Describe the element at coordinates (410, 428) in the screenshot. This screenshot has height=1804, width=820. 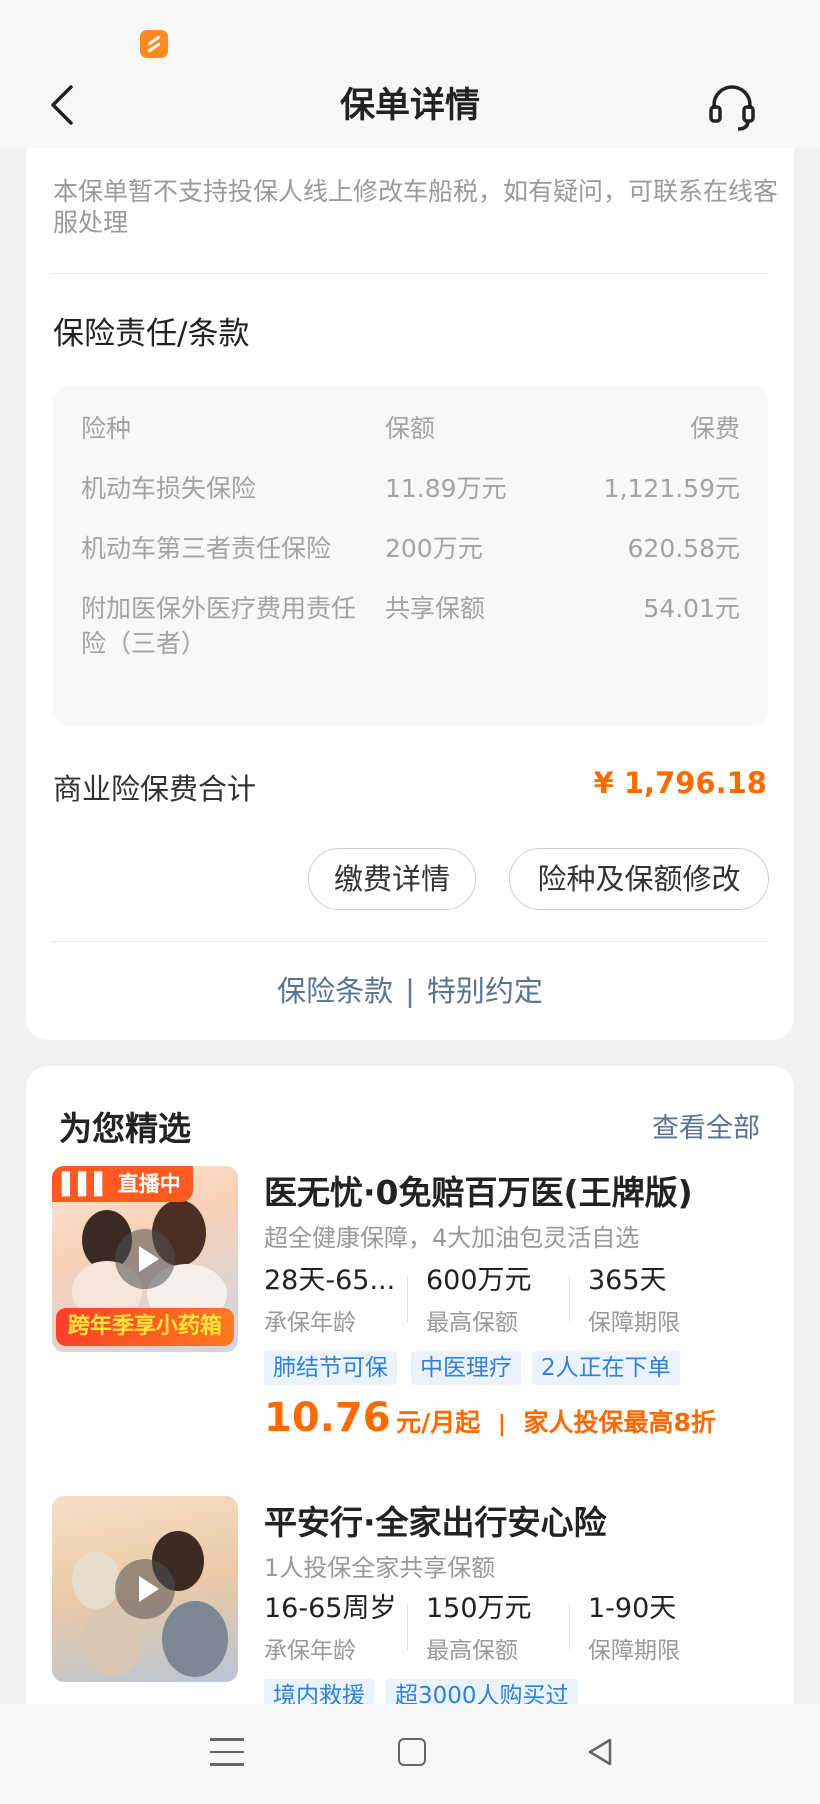
I see `header-amount: 保额` at that location.